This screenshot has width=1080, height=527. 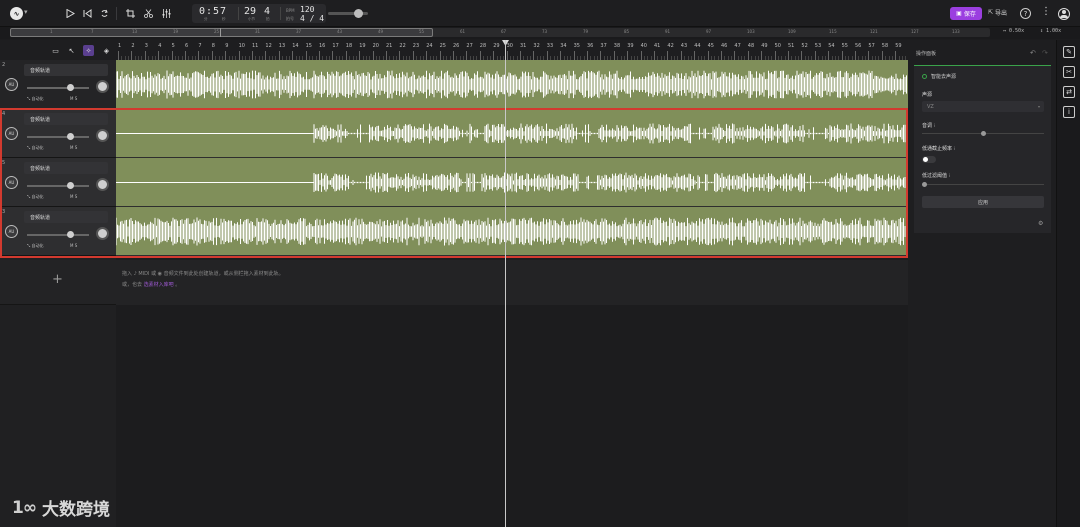 I want to click on magnet-snap-icon: ✧, so click(x=88, y=50).